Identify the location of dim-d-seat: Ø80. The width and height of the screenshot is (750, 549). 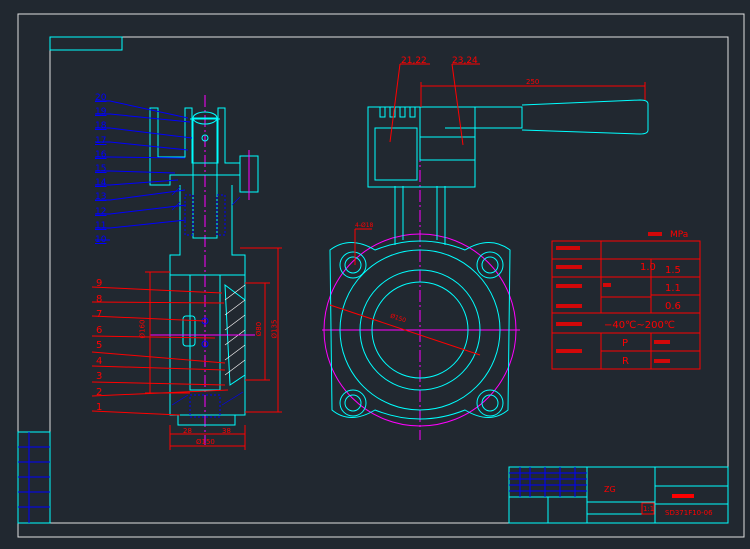
(259, 329).